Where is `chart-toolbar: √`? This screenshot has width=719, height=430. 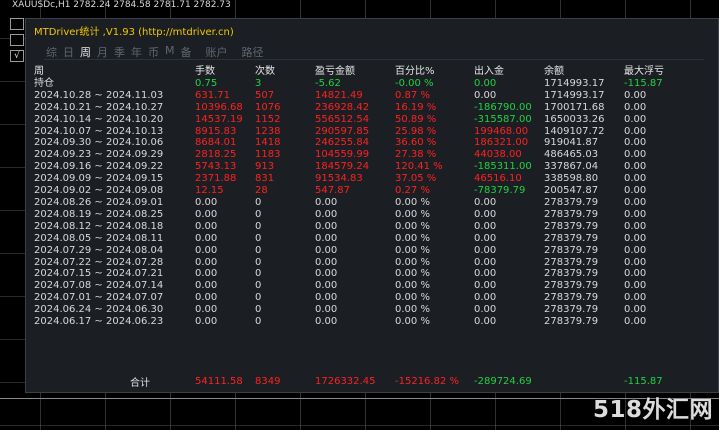
chart-toolbar: √ is located at coordinates (17, 42).